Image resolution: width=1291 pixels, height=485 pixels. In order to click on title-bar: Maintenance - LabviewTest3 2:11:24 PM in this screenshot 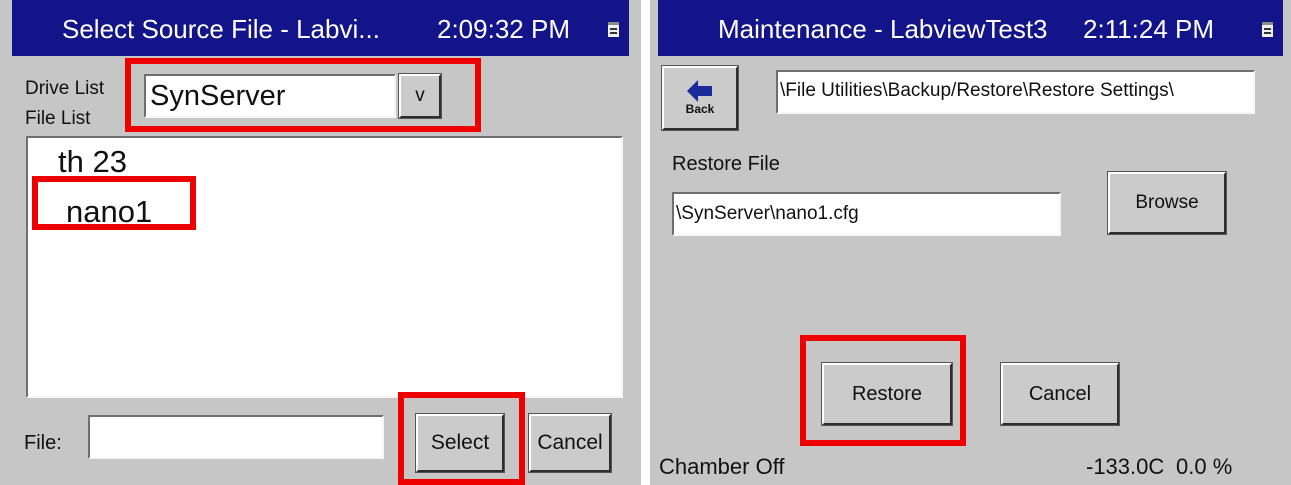, I will do `click(970, 28)`.